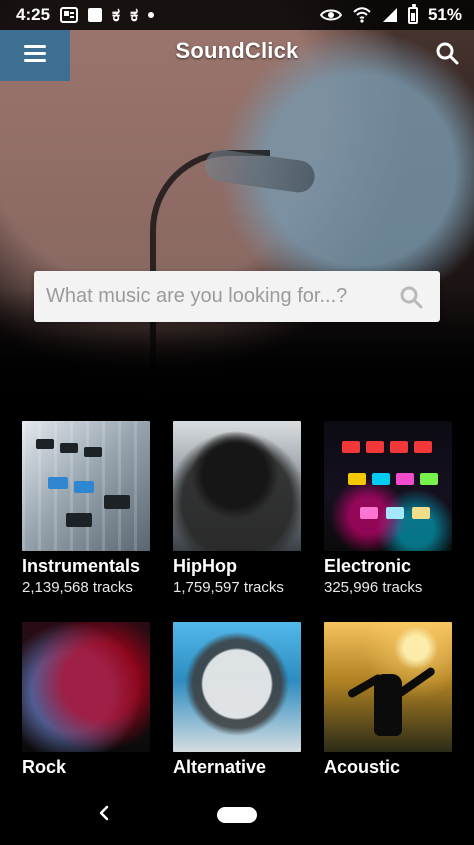  I want to click on status-bar: 4:25 ಕ ಕ 51%, so click(237, 15).